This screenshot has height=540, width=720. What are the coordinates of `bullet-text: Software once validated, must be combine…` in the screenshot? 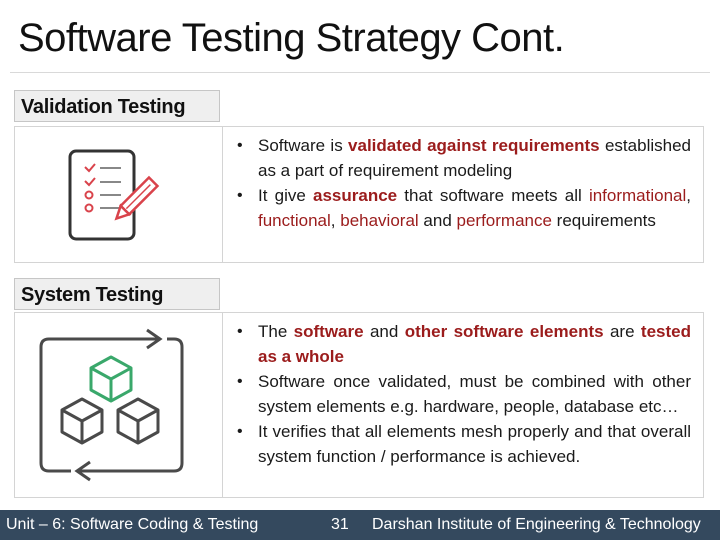 It's located at (474, 394).